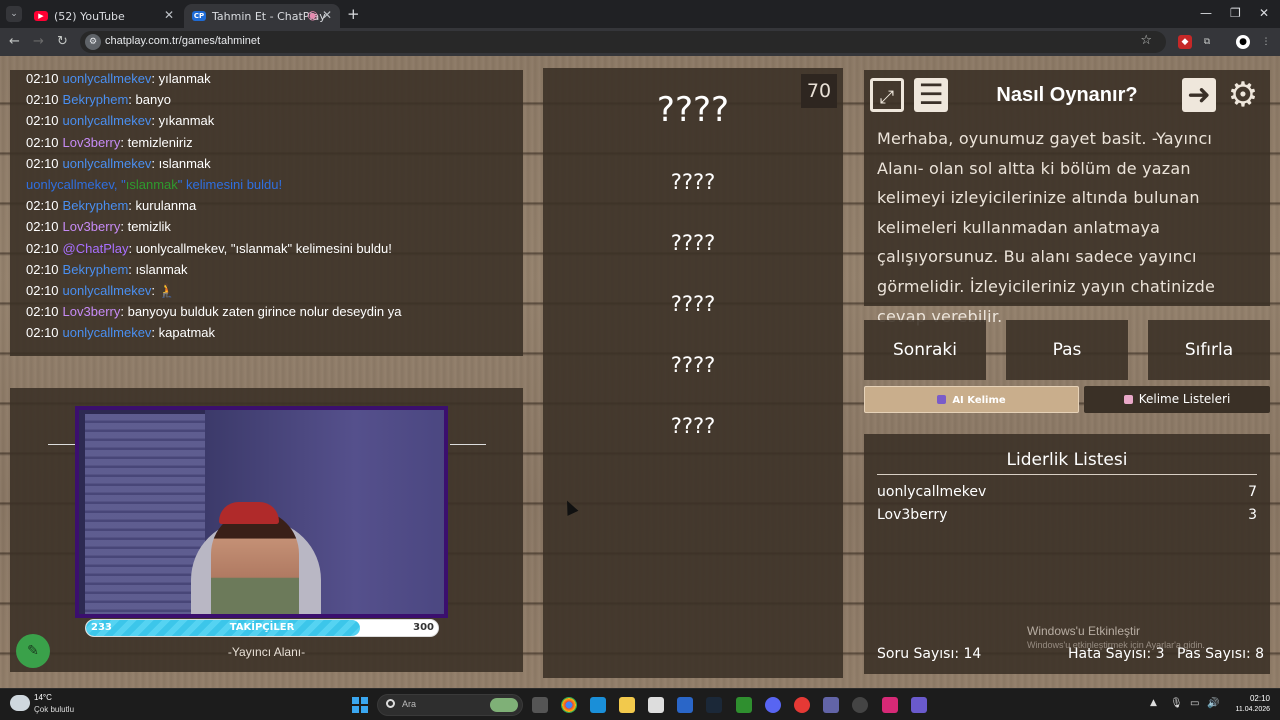 The width and height of the screenshot is (1280, 720). What do you see at coordinates (199, 16) in the screenshot?
I see `chatplay-icon: CP` at bounding box center [199, 16].